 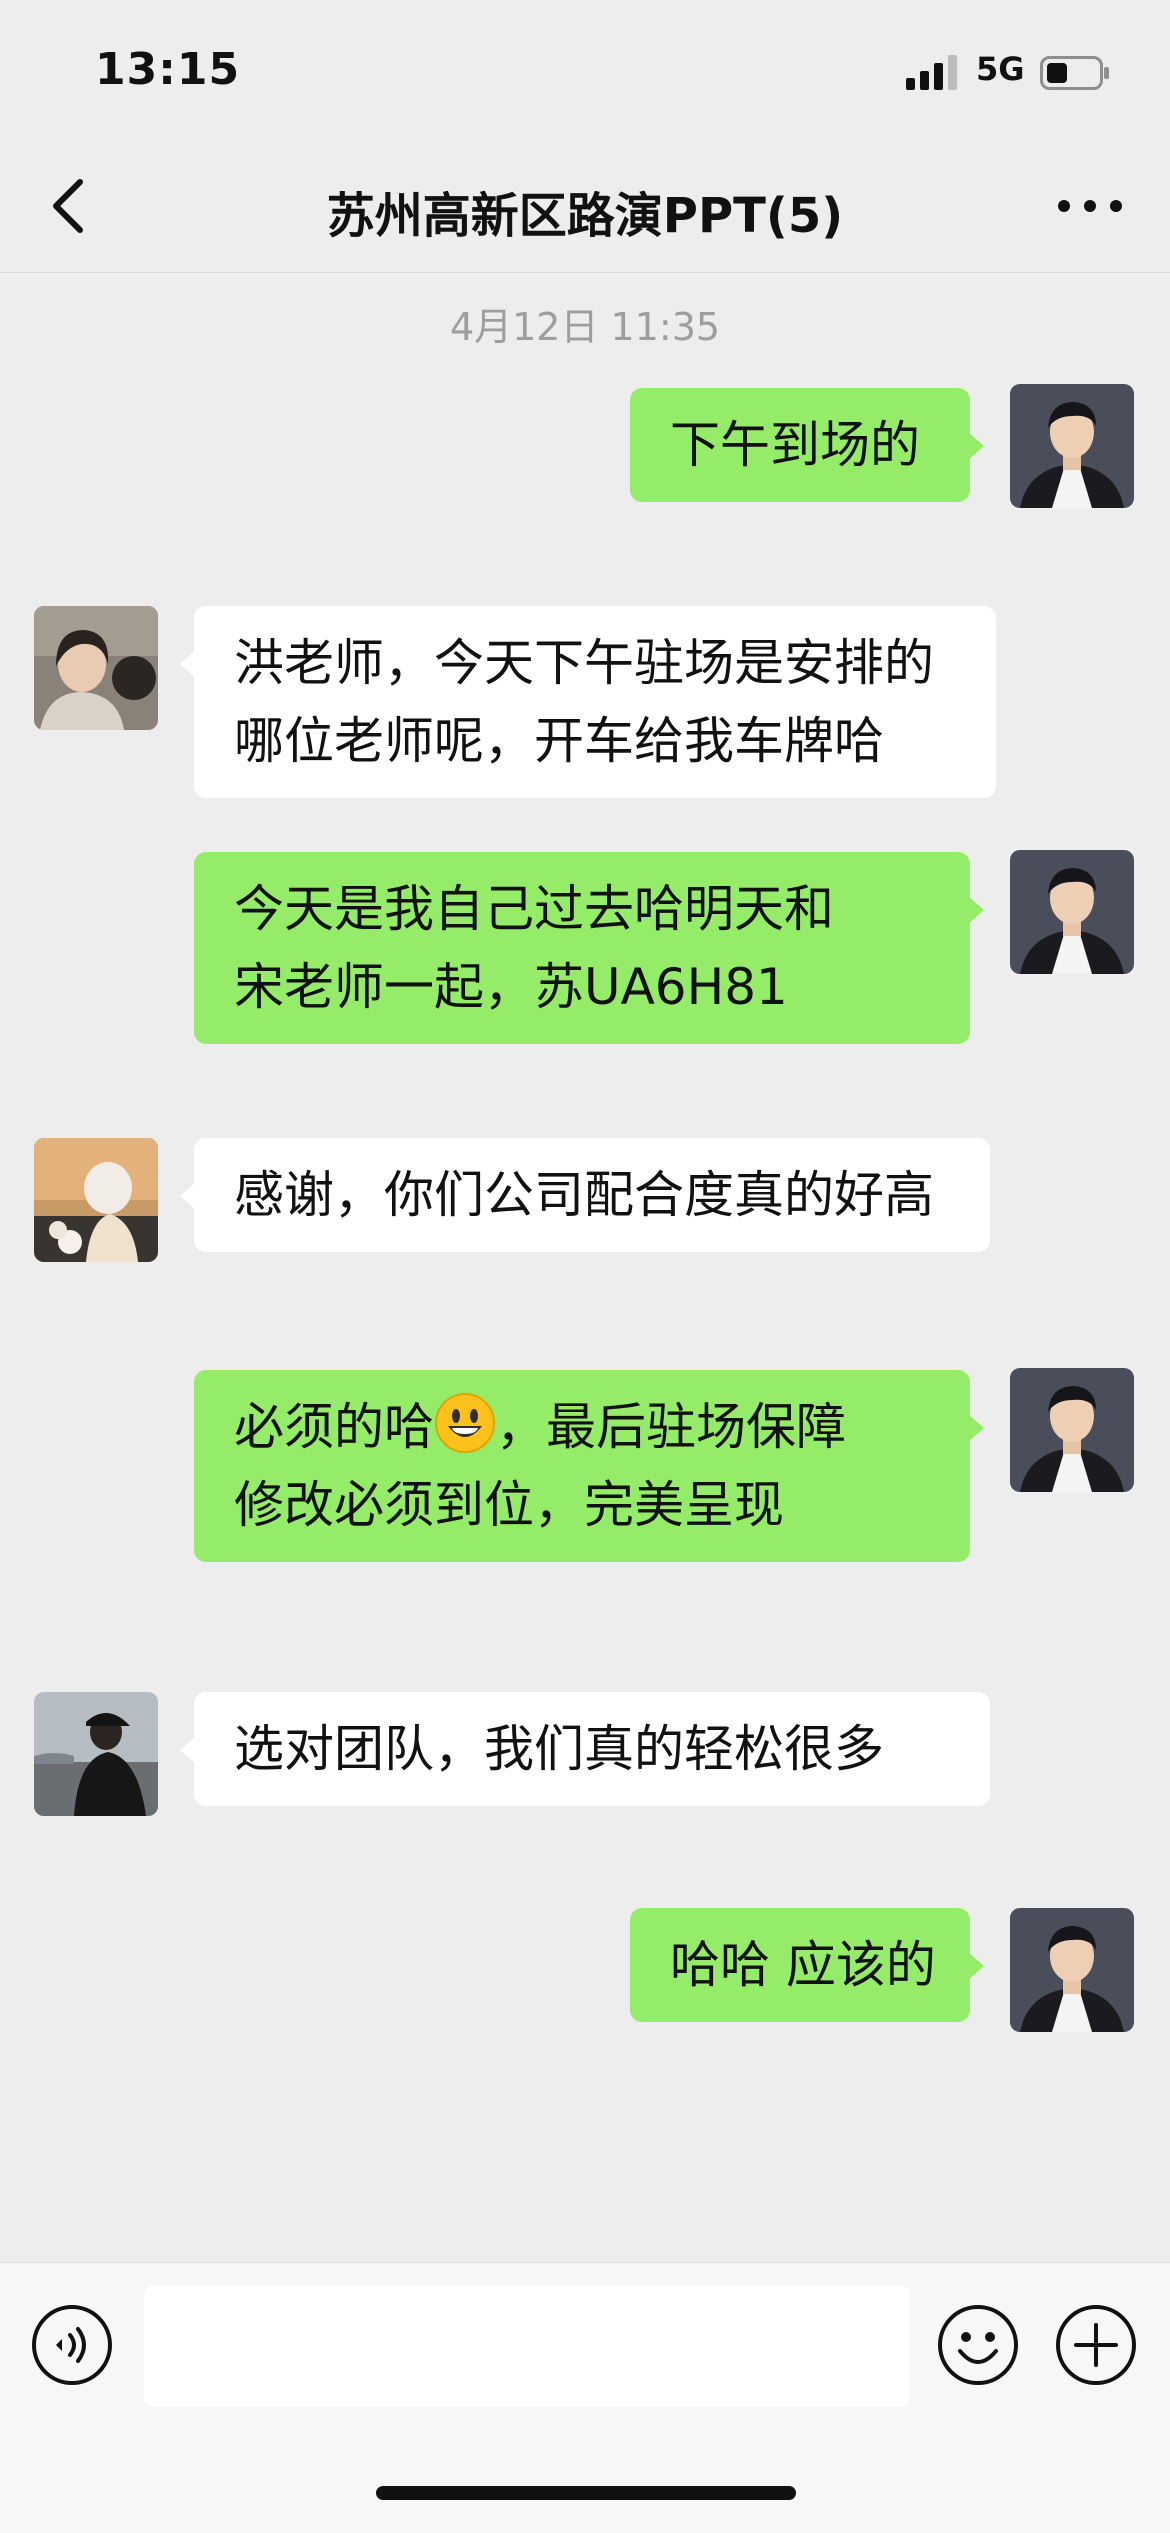 I want to click on voice-icon, so click(x=72, y=2345).